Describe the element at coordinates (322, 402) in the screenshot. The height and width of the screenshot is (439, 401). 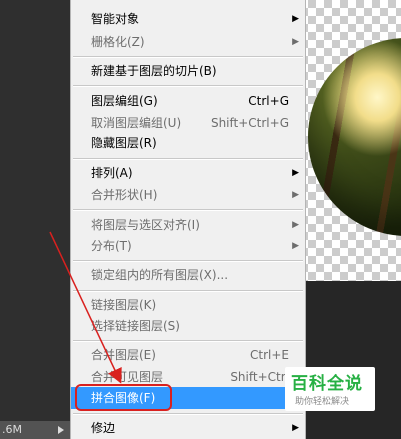
I see `watermark-subtitle: 助你轻松解决` at that location.